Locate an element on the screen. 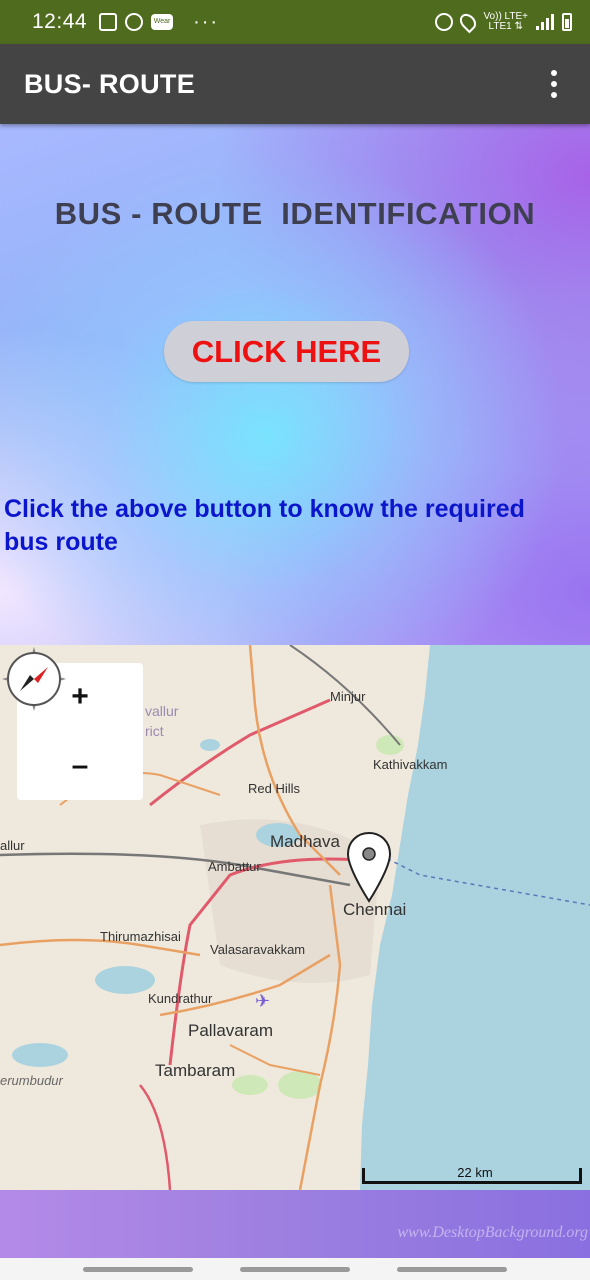 Image resolution: width=590 pixels, height=1280 pixels. app-bar: BUS- ROUTE is located at coordinates (295, 84).